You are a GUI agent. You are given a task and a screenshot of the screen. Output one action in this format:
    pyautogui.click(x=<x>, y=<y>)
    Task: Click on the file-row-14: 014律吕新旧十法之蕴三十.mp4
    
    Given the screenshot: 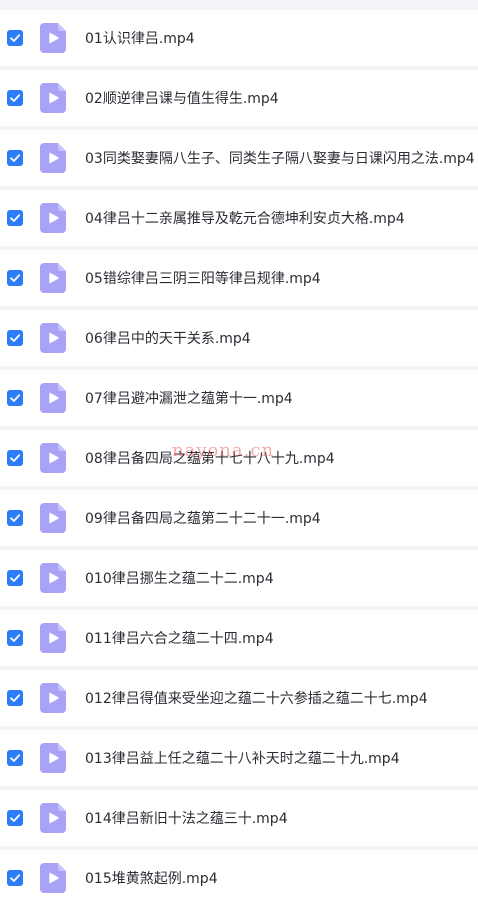 What is the action you would take?
    pyautogui.click(x=239, y=818)
    